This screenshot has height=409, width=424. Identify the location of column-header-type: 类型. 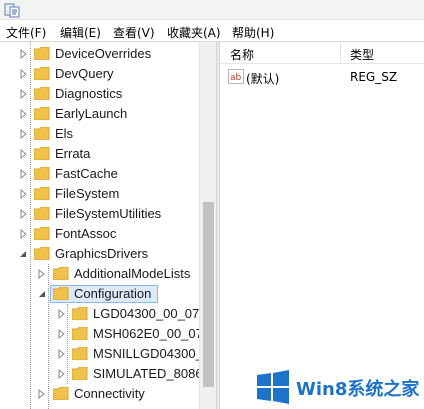
(362, 54).